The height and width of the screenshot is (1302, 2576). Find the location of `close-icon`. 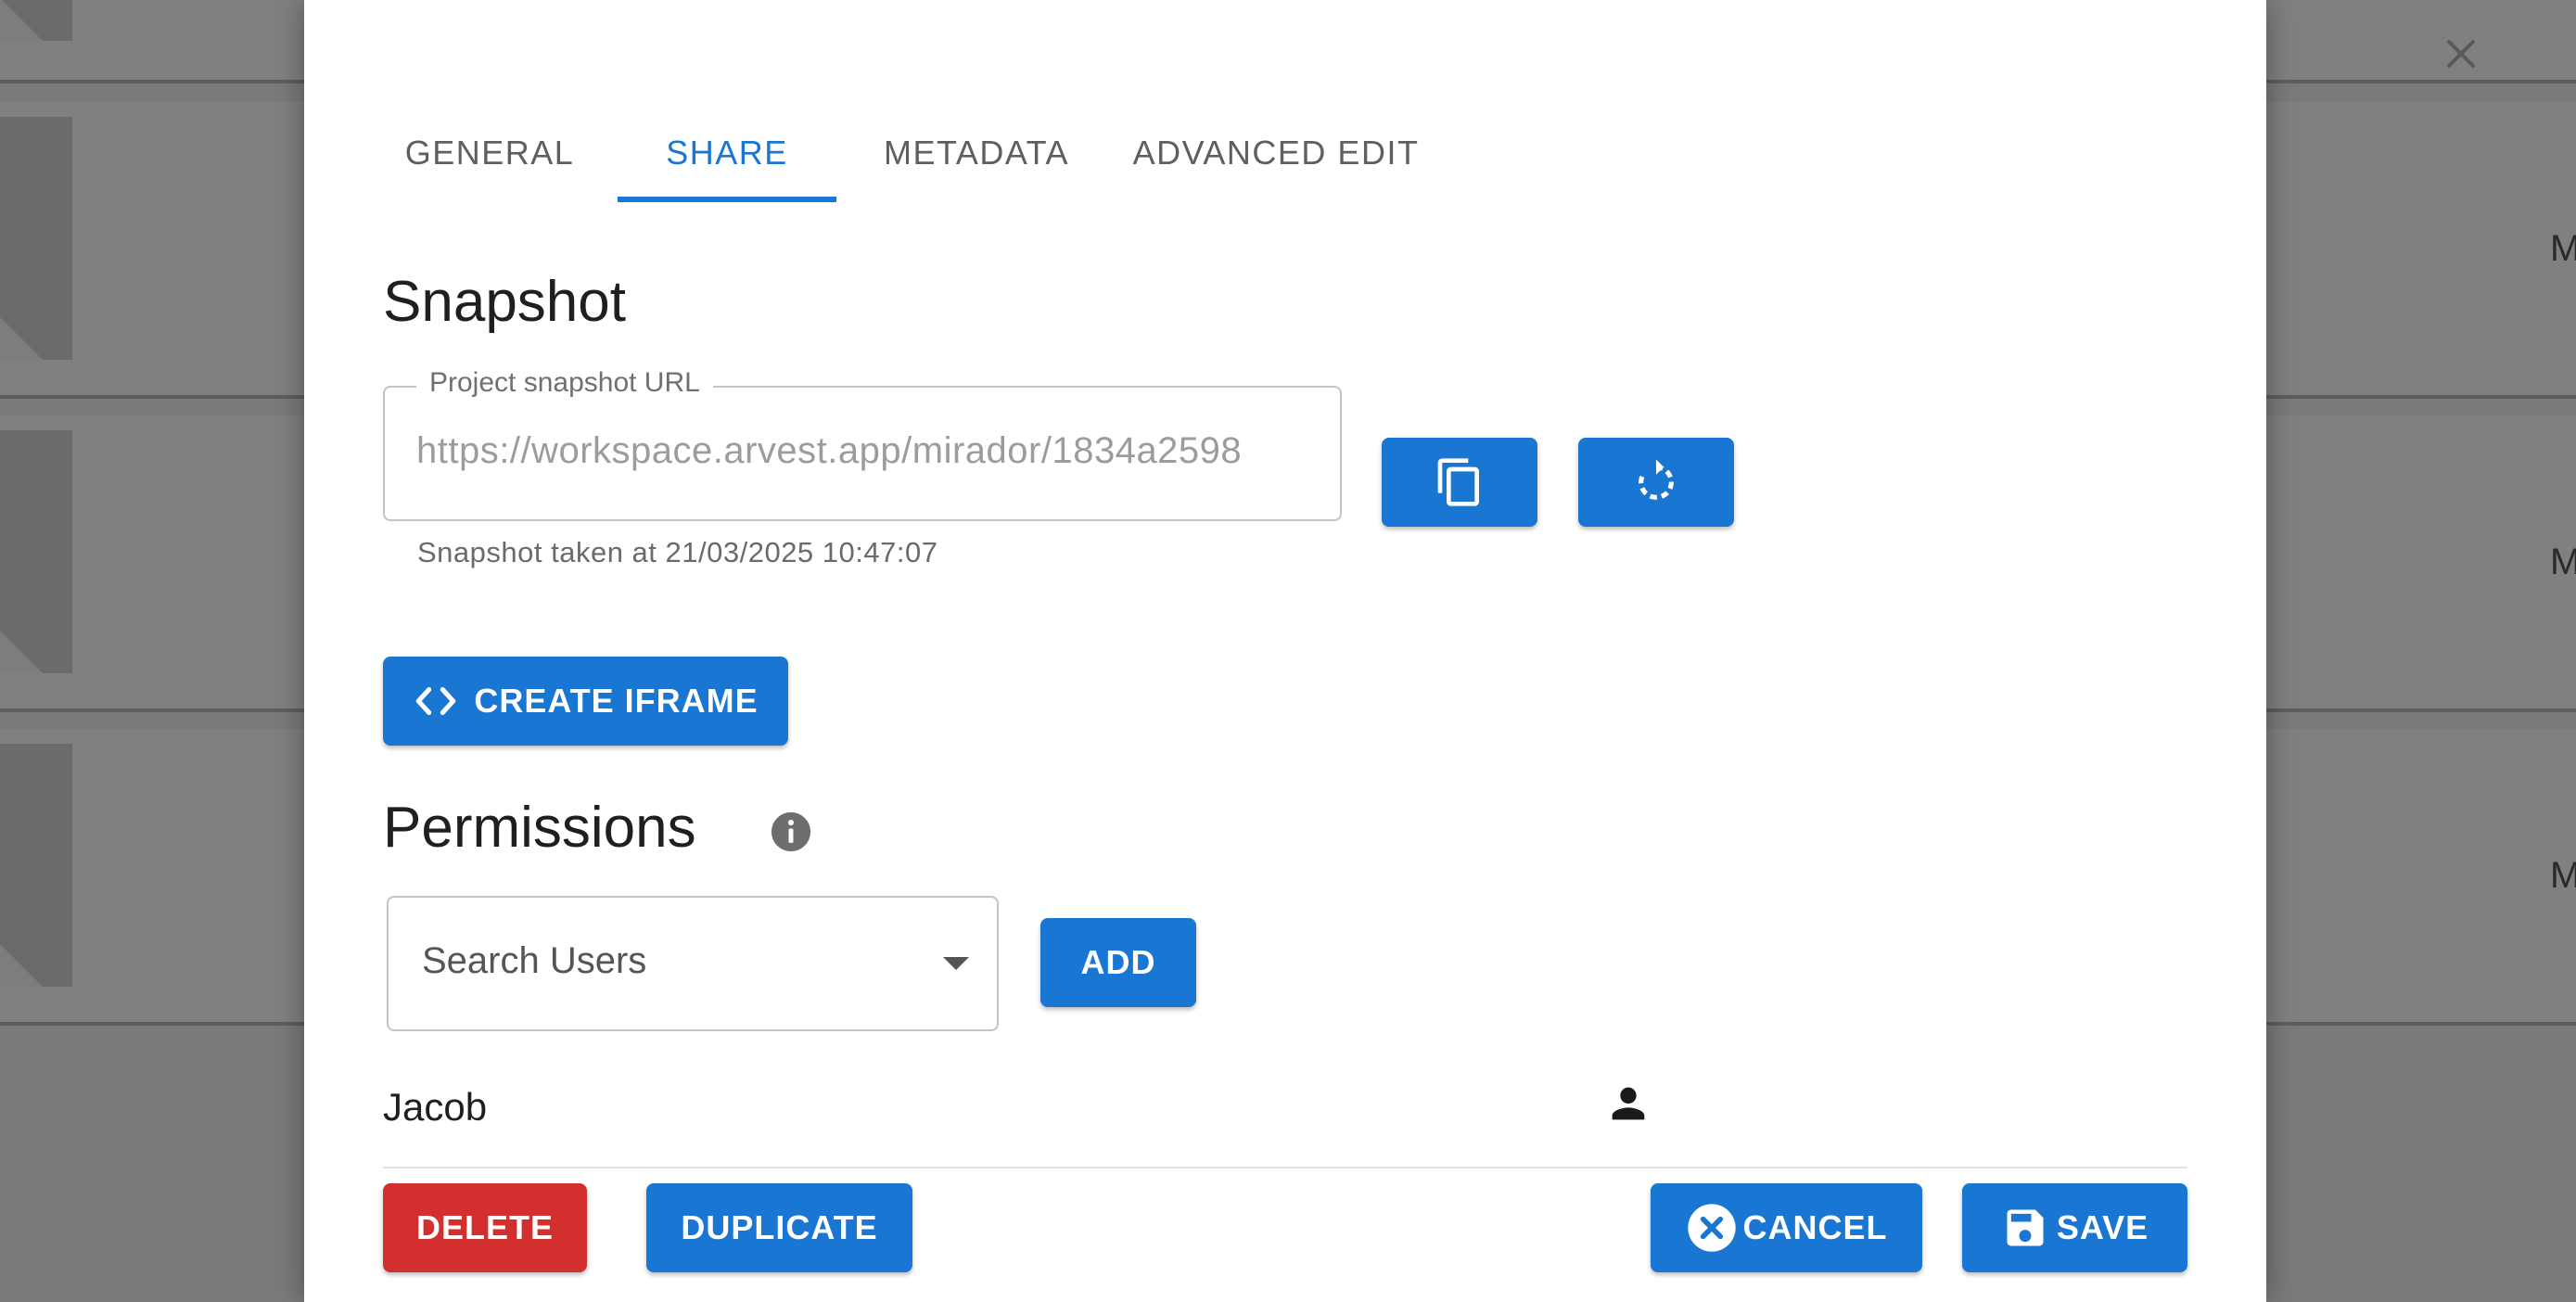

close-icon is located at coordinates (2461, 54).